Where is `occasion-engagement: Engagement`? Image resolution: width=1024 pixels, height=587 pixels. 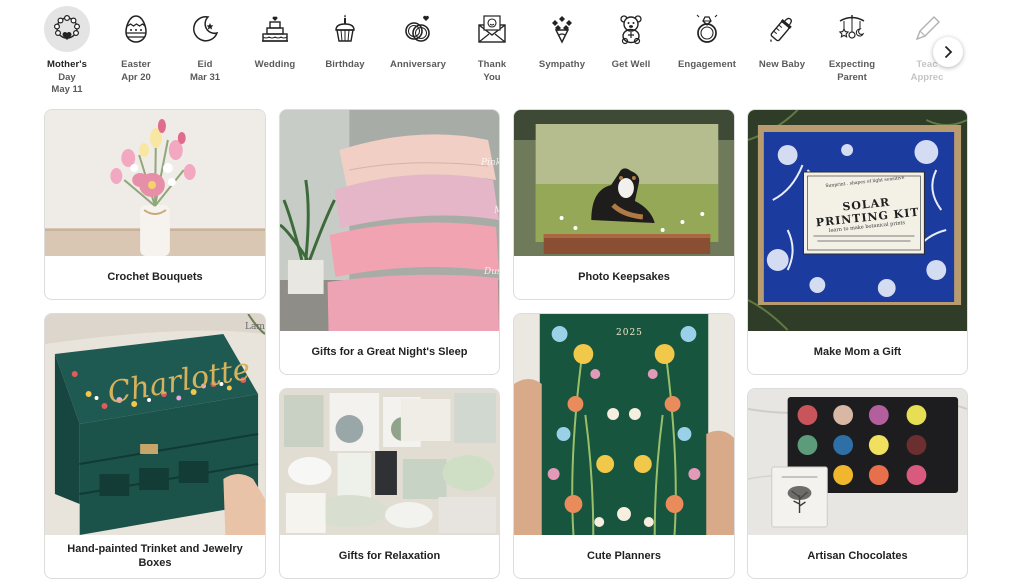 occasion-engagement: Engagement is located at coordinates (707, 38).